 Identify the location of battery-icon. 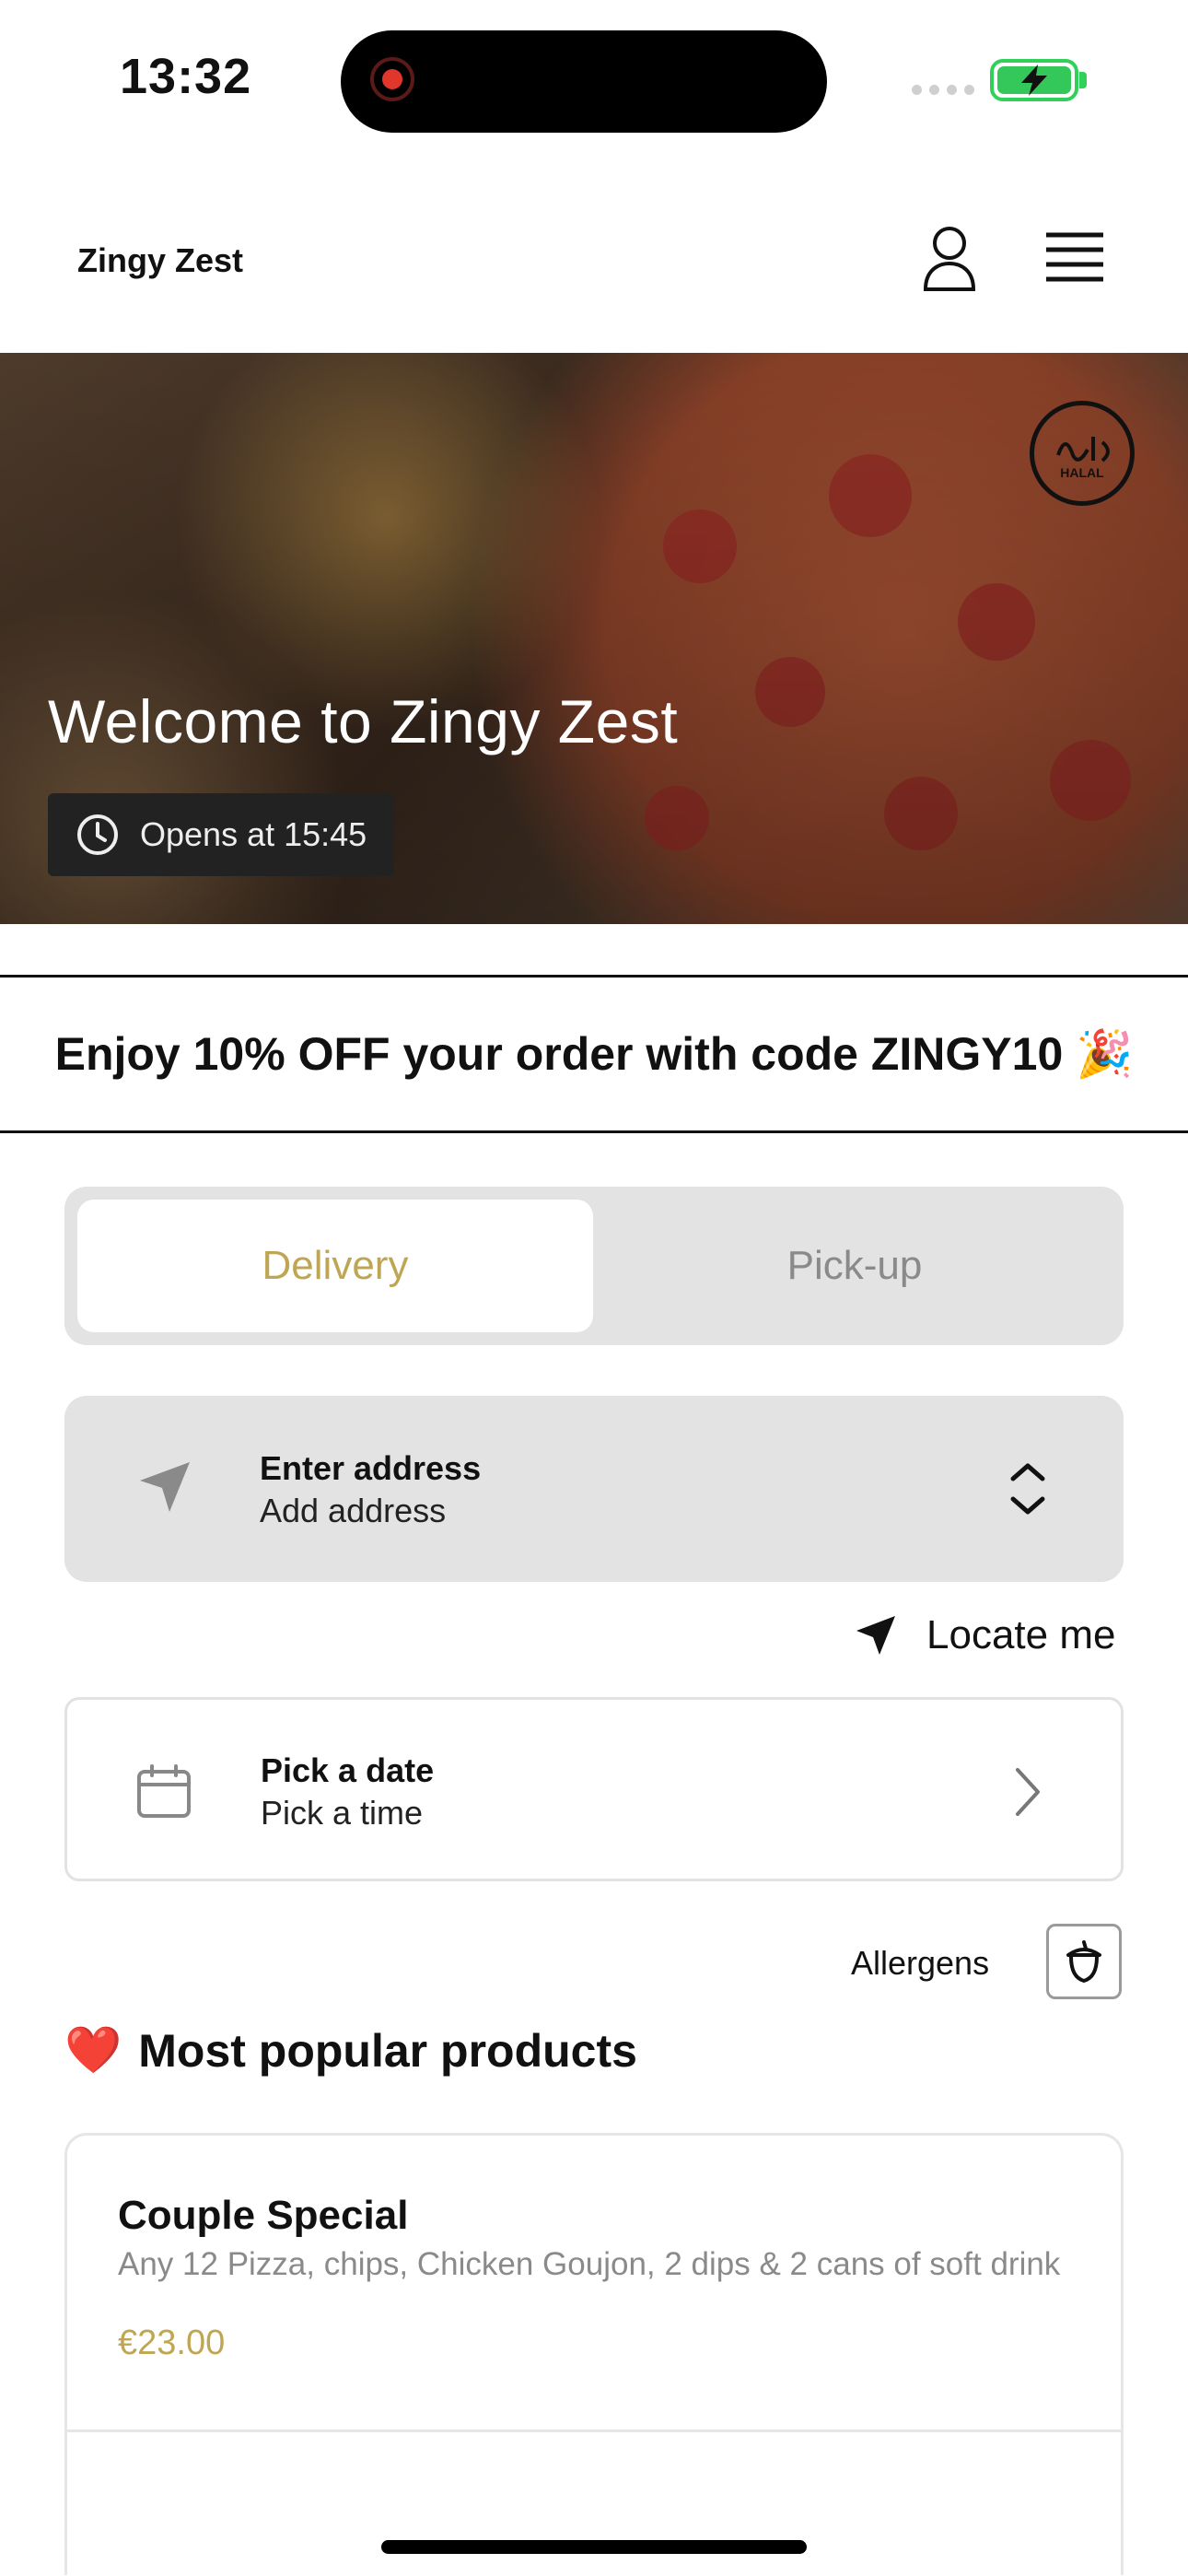
(1034, 80).